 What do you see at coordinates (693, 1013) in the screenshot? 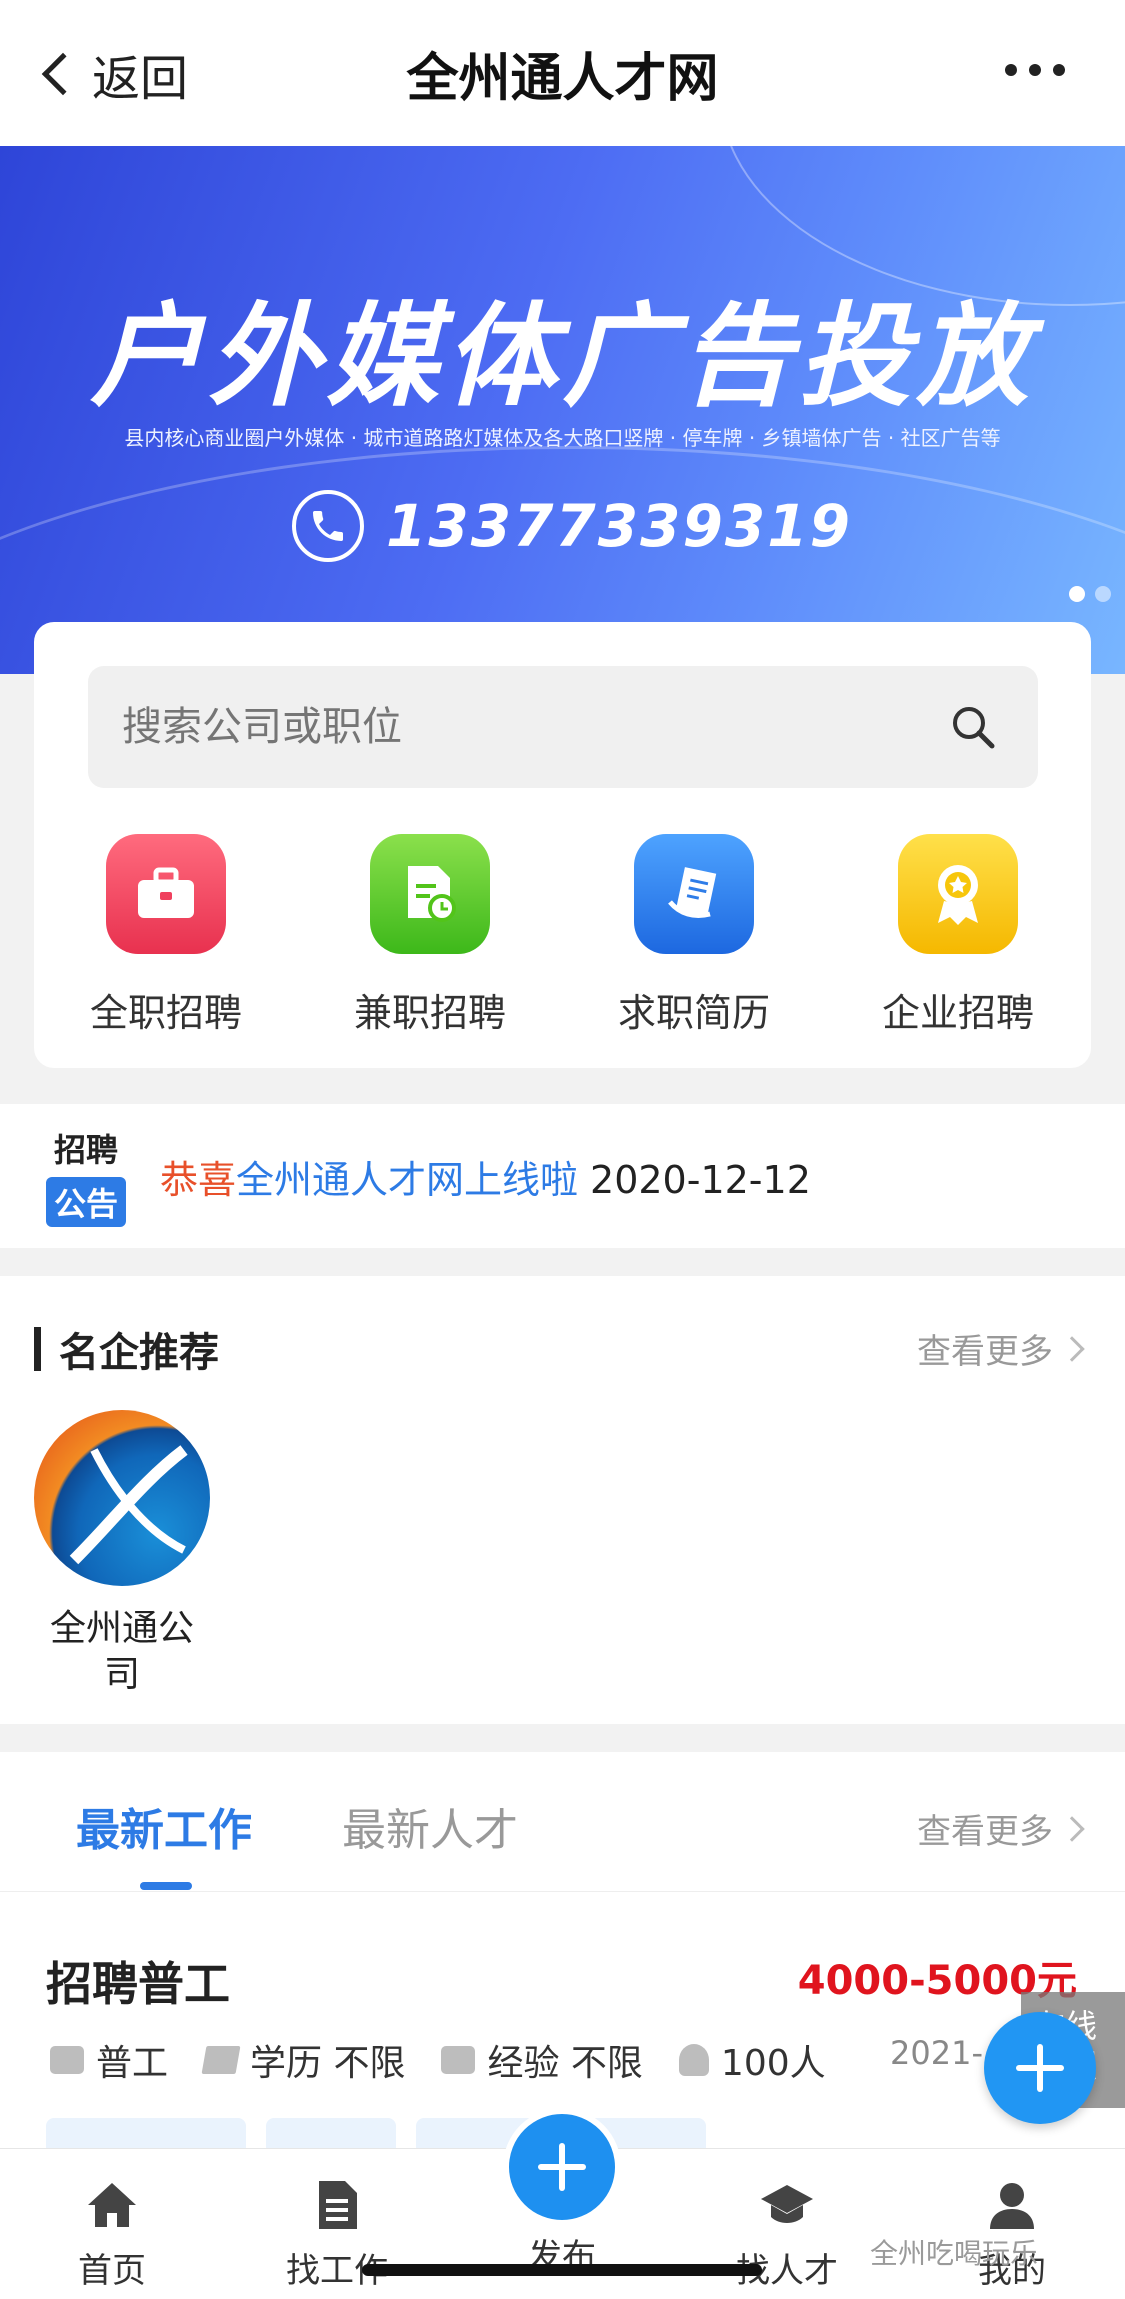
I see `category-label: 求职简历` at bounding box center [693, 1013].